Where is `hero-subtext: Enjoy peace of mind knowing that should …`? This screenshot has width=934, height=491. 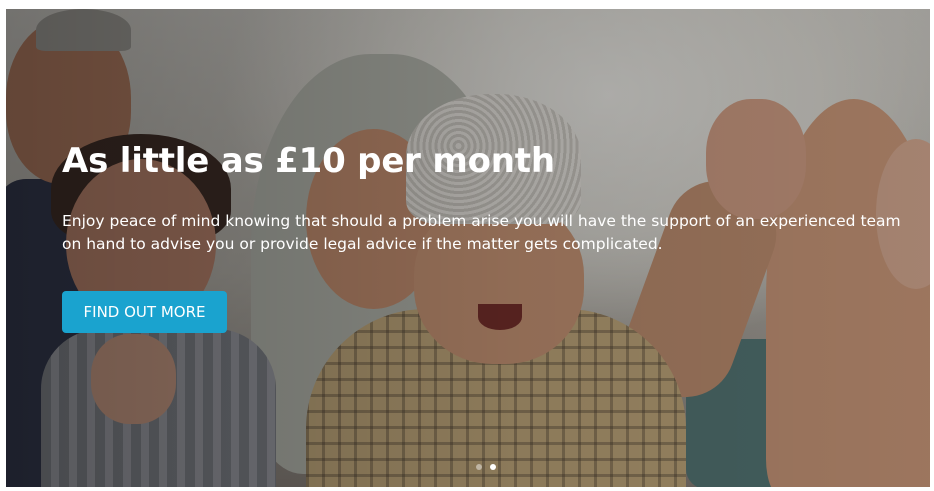 hero-subtext: Enjoy peace of mind knowing that should … is located at coordinates (481, 232).